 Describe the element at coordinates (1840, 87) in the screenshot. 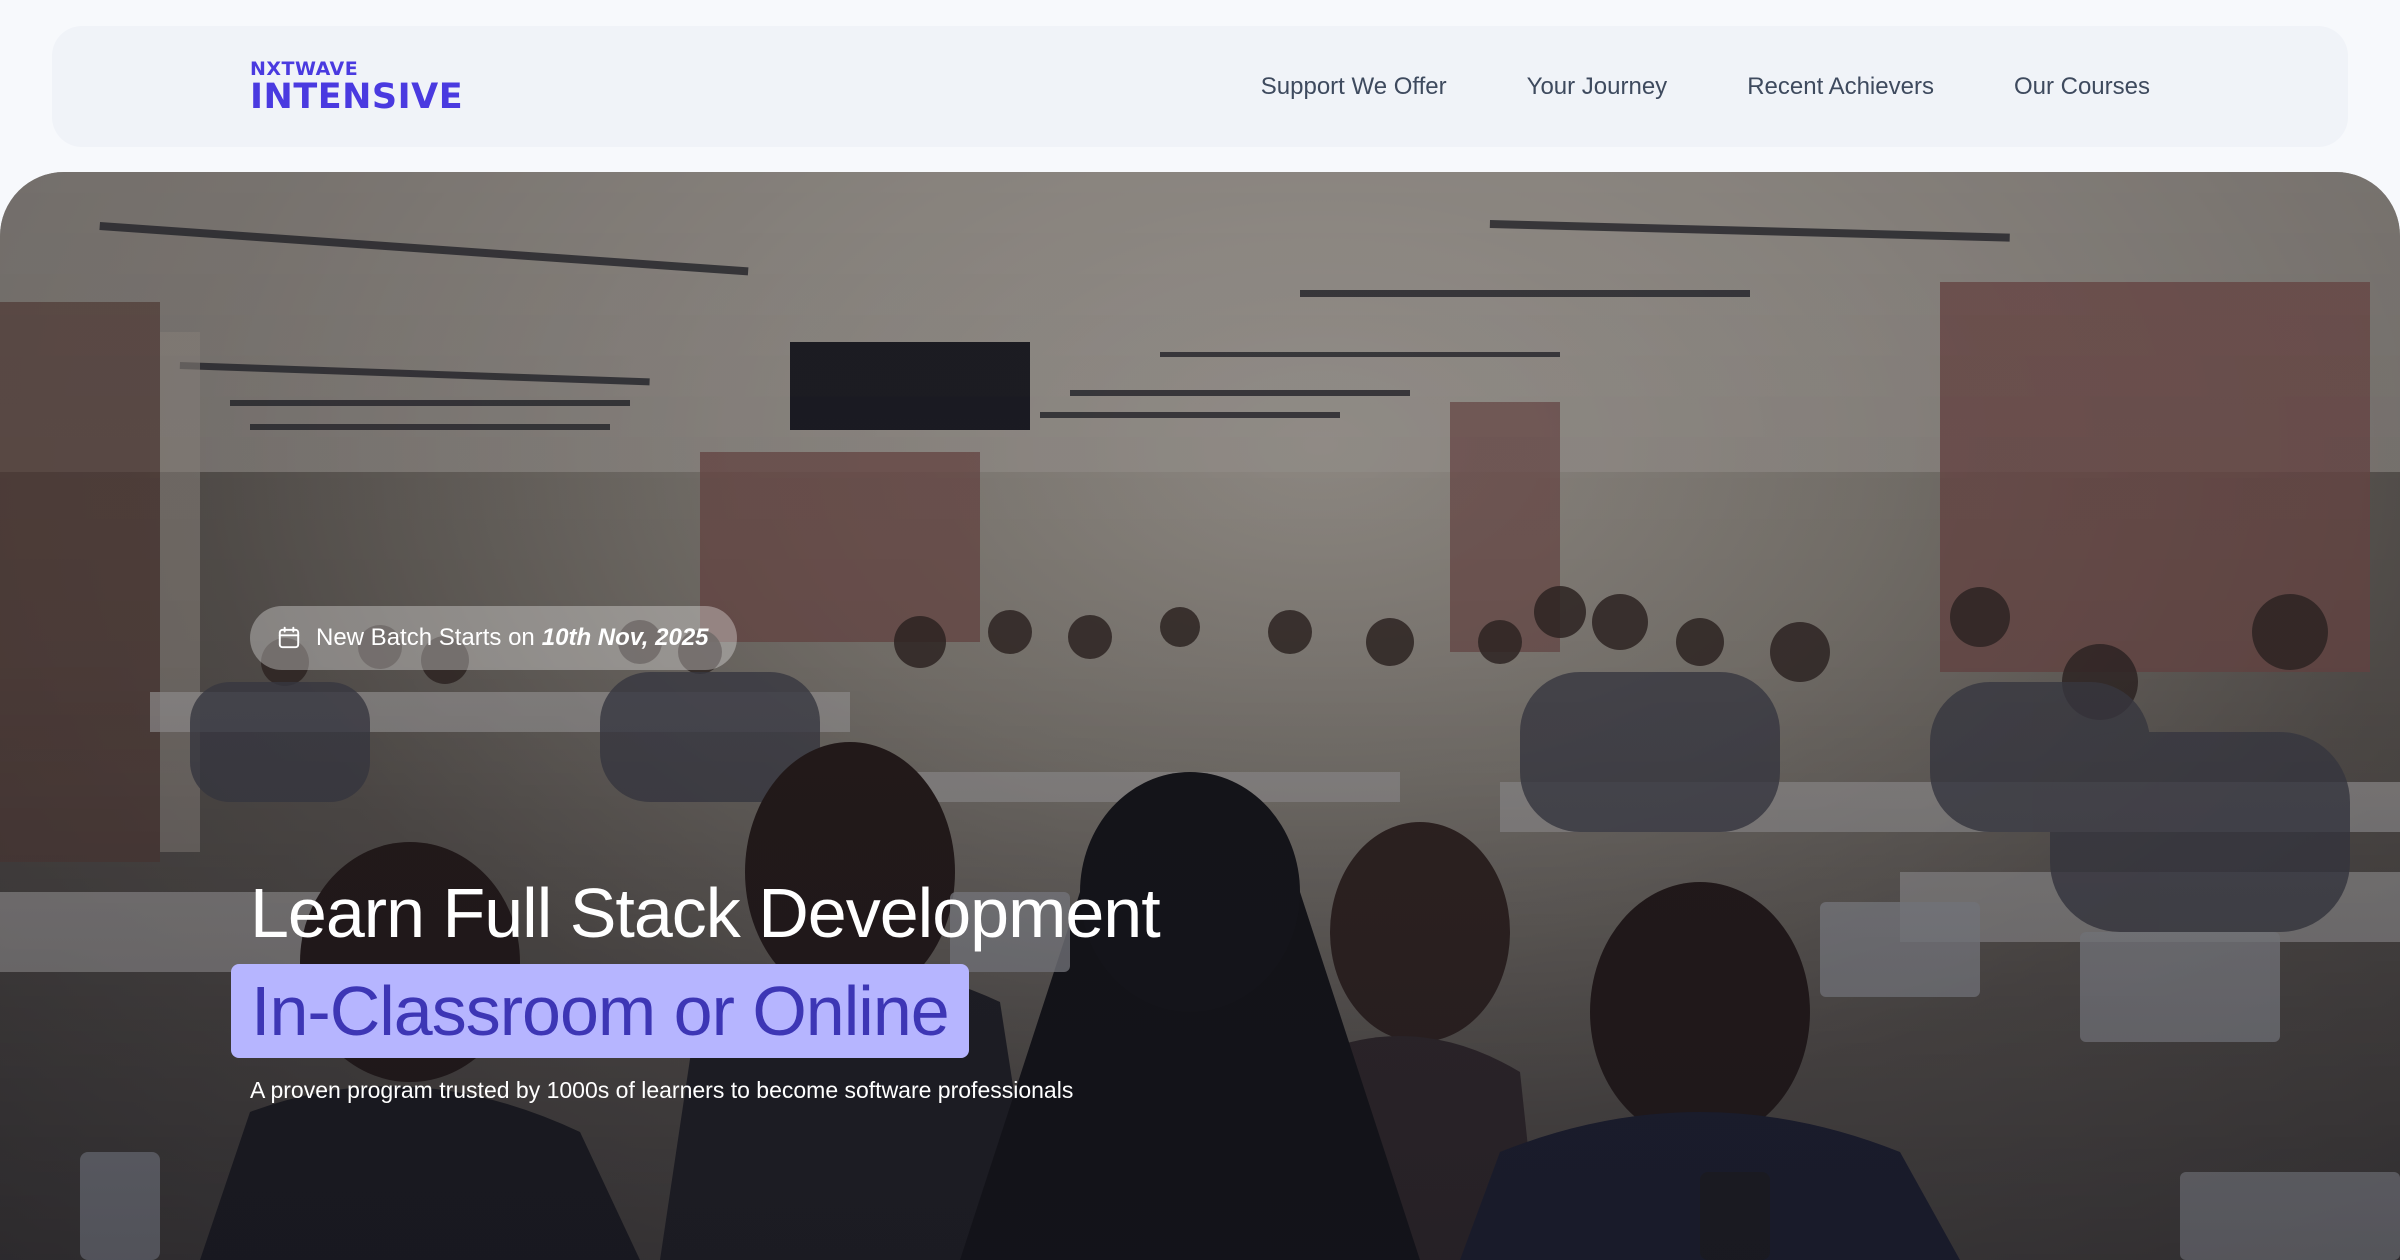

I see `nav-recent-achievers: Recent Achievers` at that location.